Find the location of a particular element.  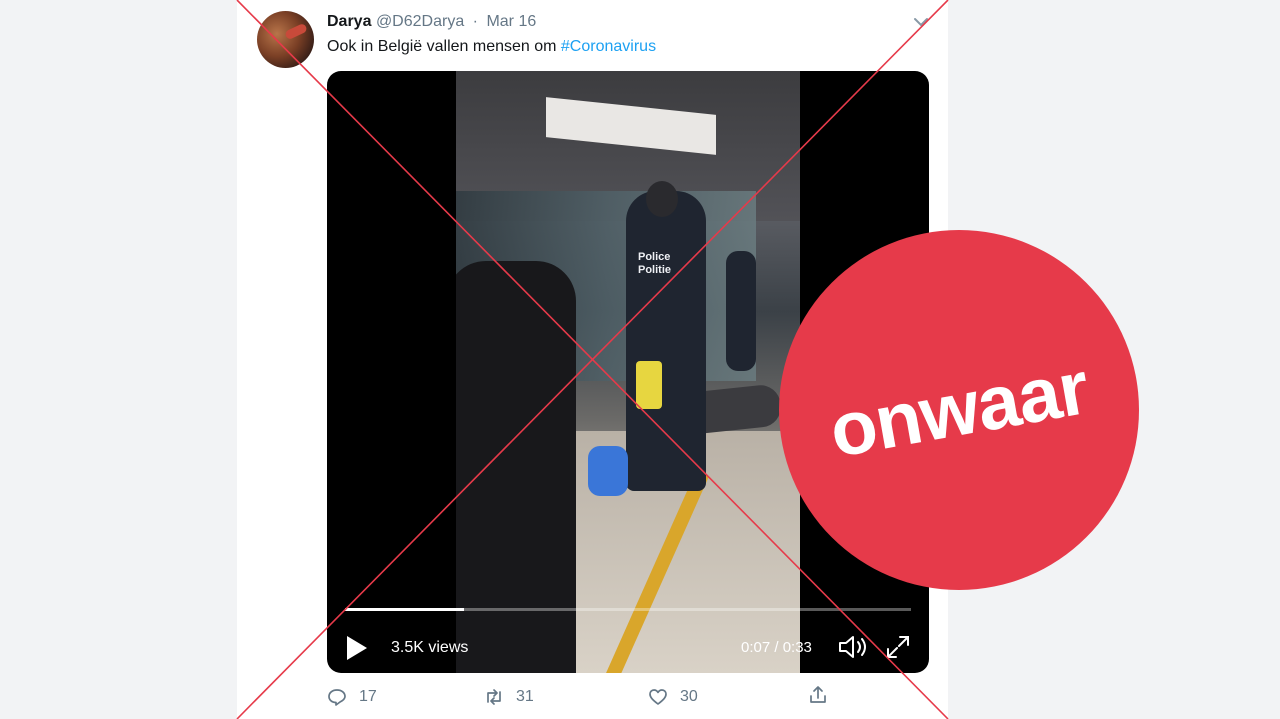

reply-count: 17 is located at coordinates (368, 696).